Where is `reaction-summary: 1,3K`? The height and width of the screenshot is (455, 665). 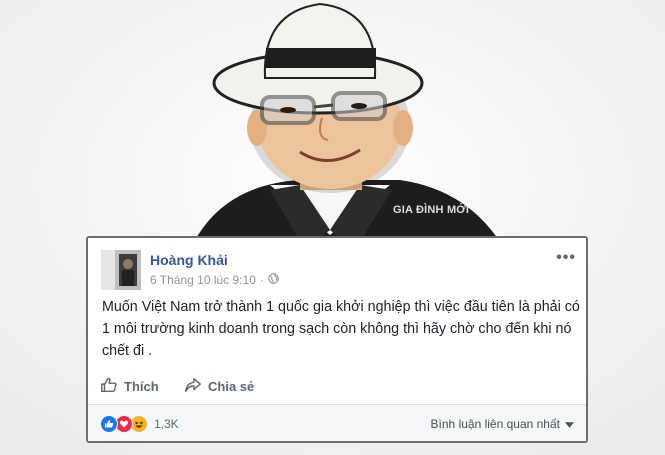 reaction-summary: 1,3K is located at coordinates (139, 424).